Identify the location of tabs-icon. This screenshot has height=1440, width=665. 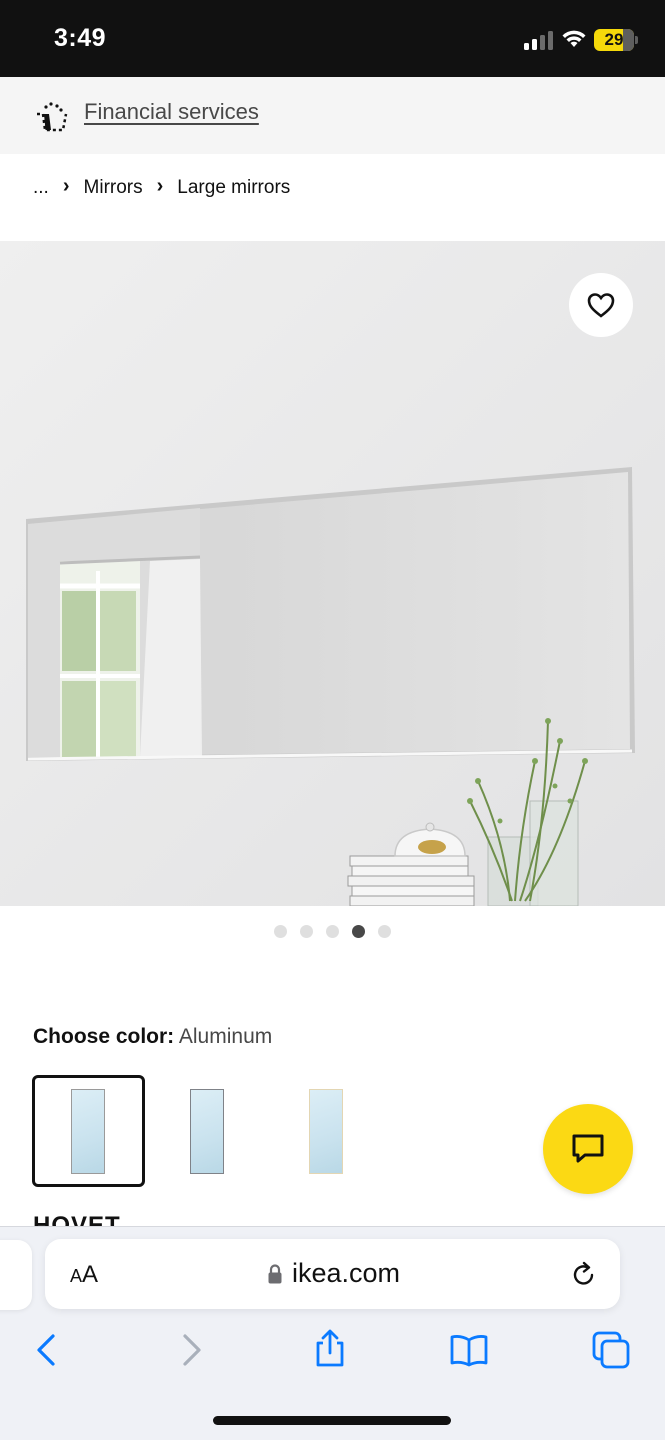
(611, 1350).